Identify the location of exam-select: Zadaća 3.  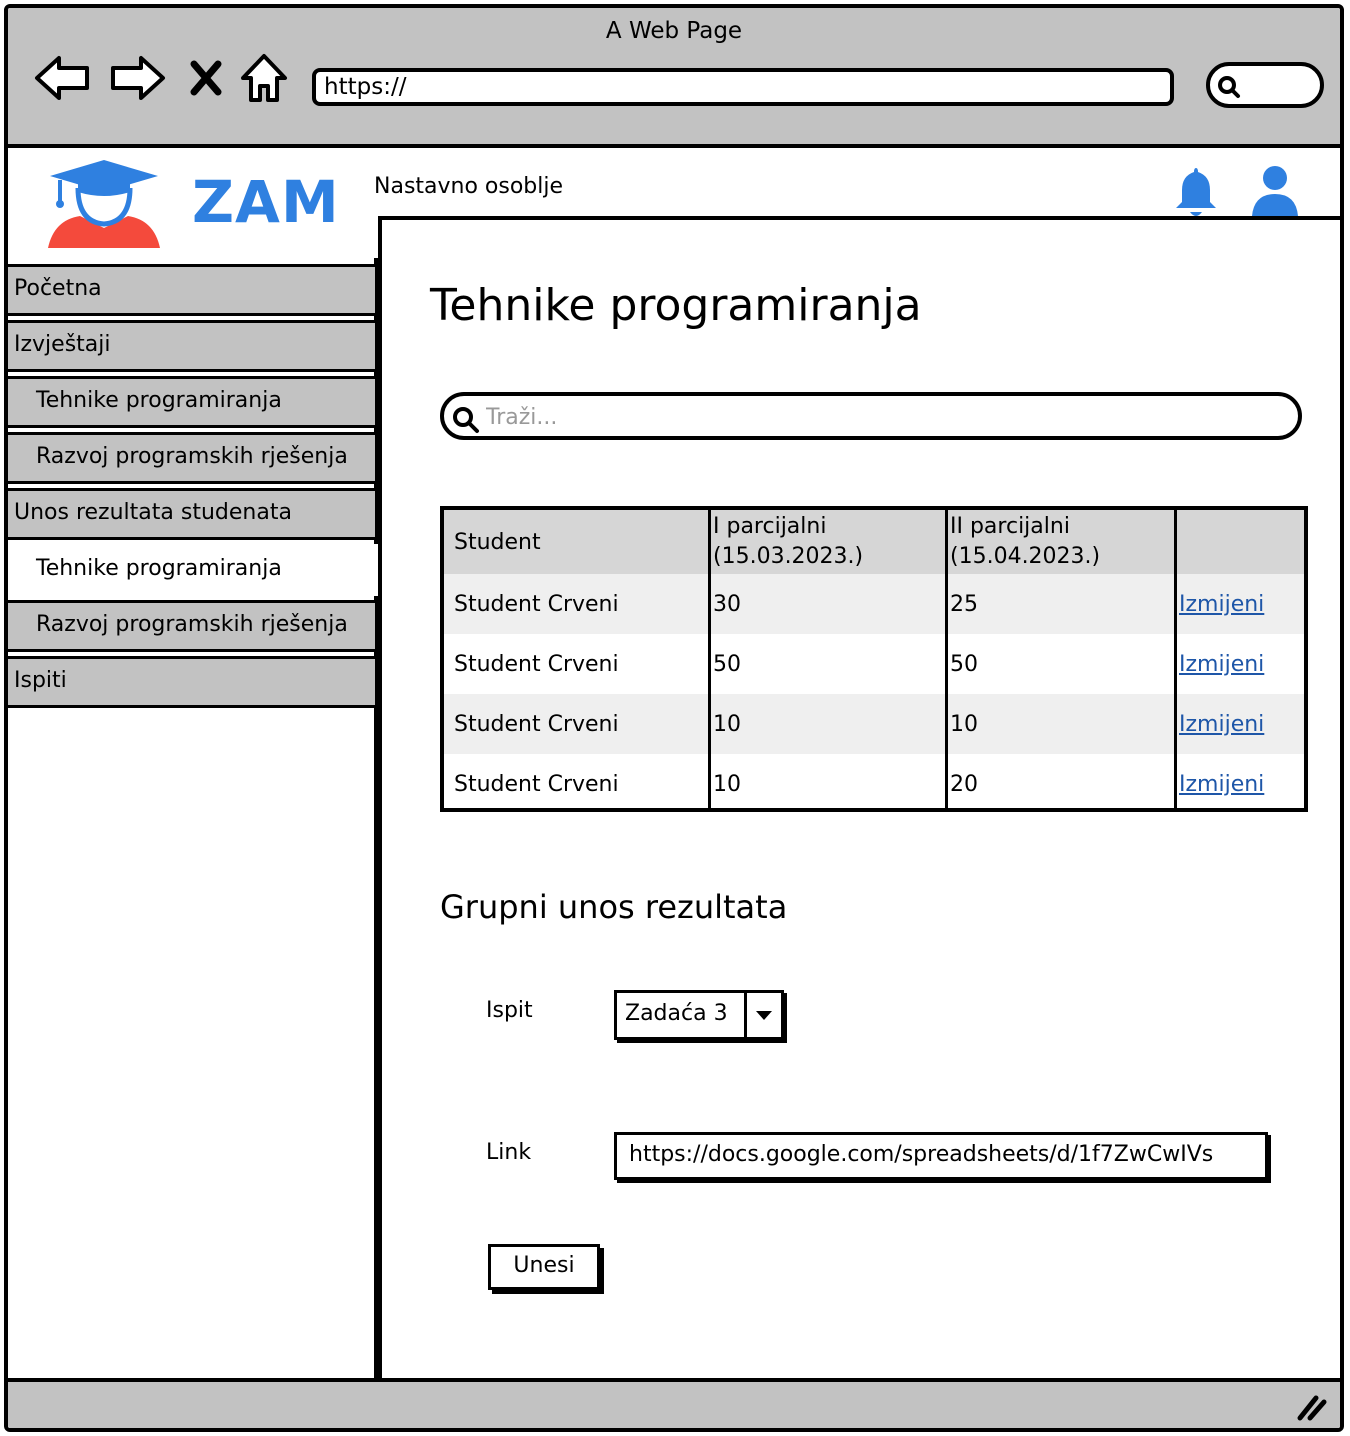
(699, 1015).